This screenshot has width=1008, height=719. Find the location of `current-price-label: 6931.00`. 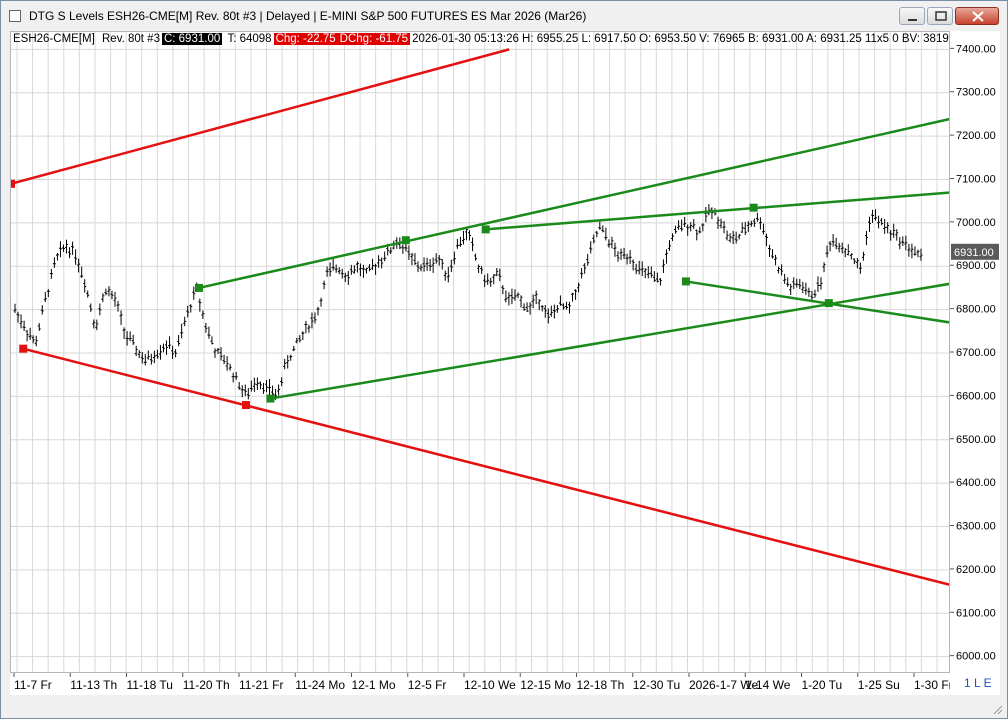

current-price-label: 6931.00 is located at coordinates (974, 253).